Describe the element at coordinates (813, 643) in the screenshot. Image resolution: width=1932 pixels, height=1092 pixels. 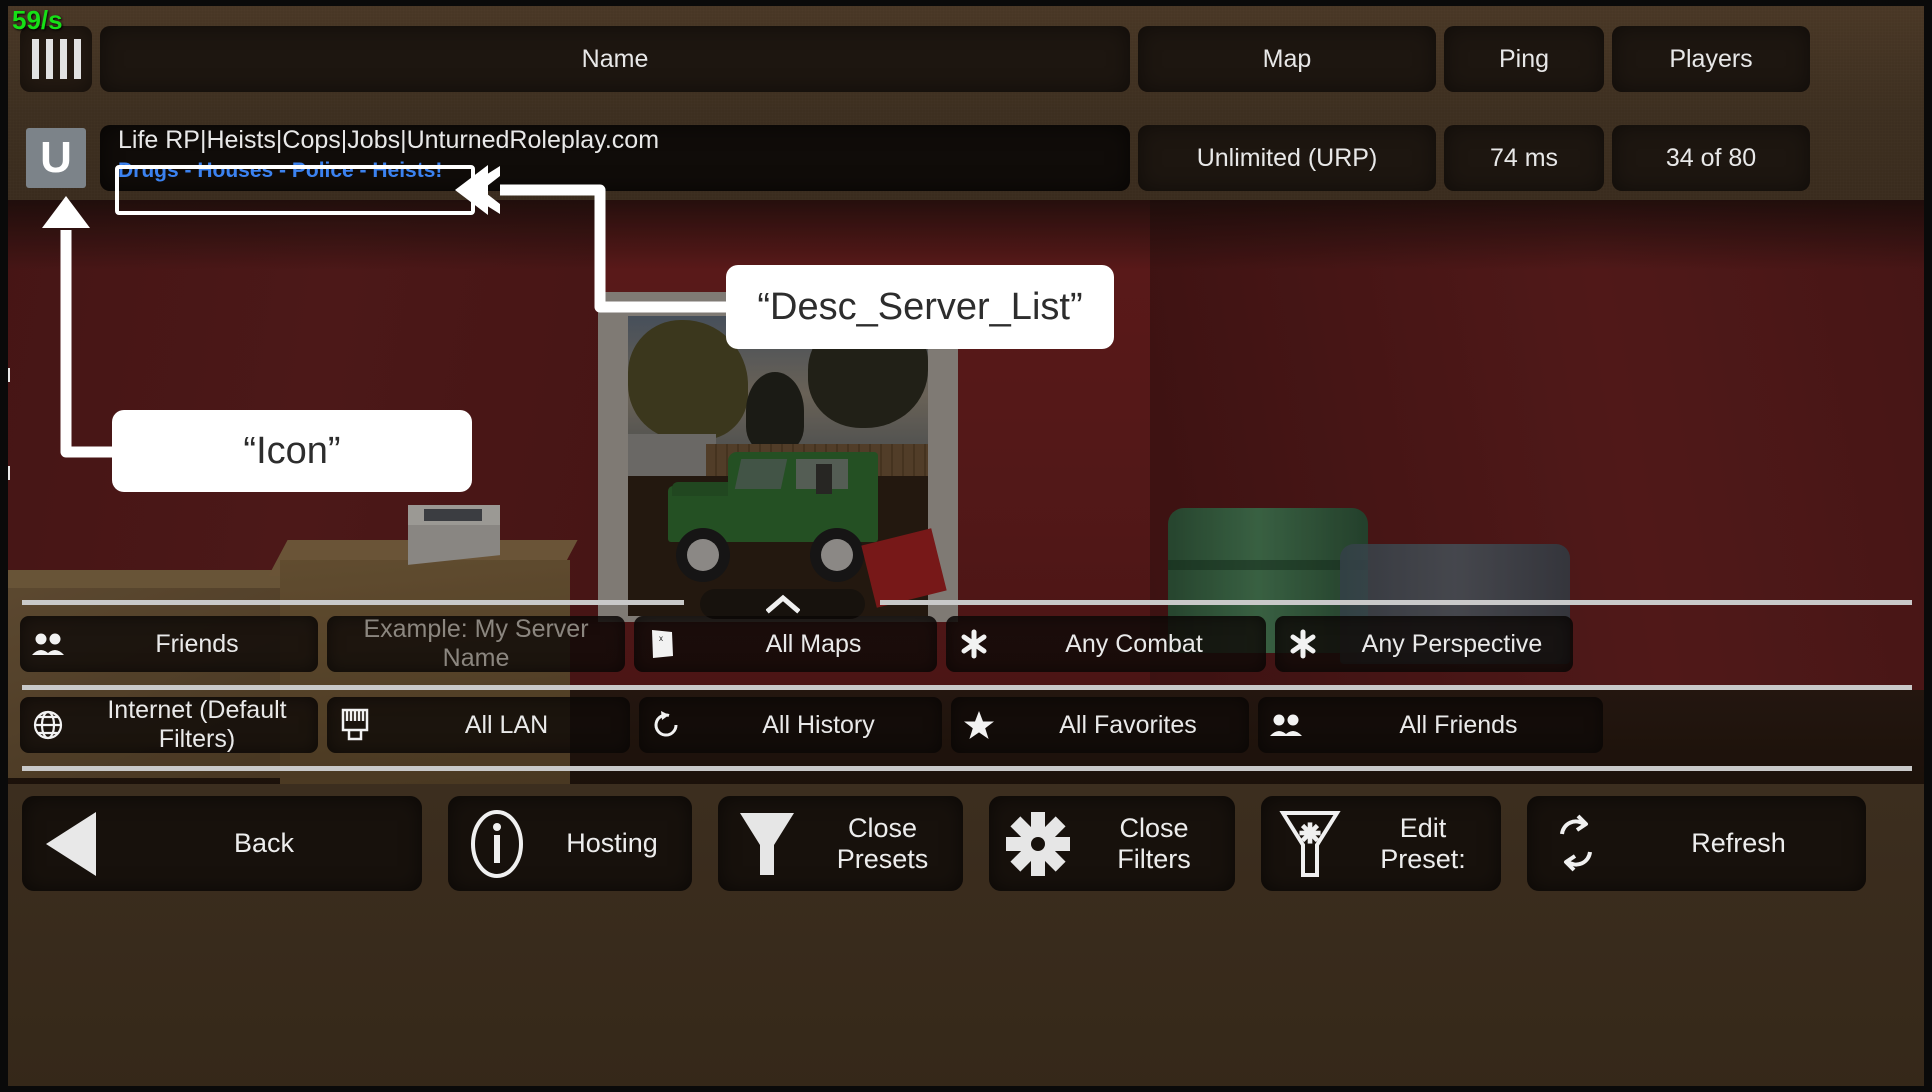
I see `filter-maps-label: All Maps` at that location.